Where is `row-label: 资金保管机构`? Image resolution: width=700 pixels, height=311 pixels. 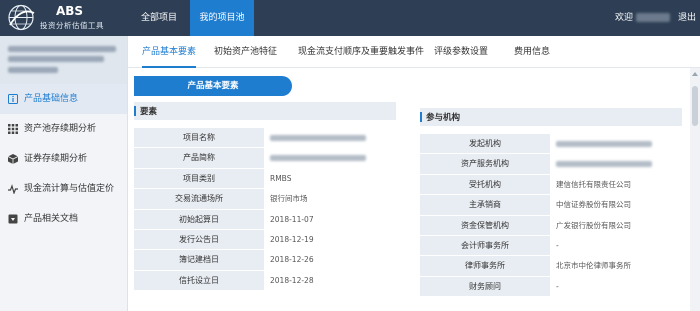
row-label: 资金保管机构 is located at coordinates (485, 225).